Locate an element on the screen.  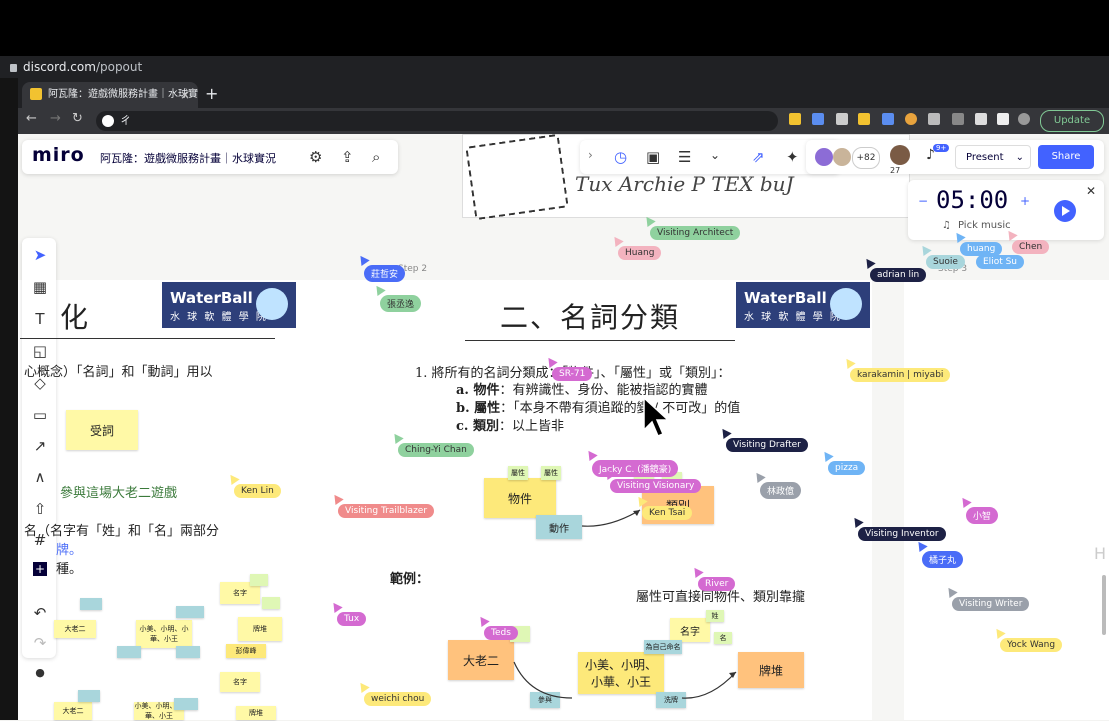
sticky-tiny: 名 is located at coordinates (723, 638).